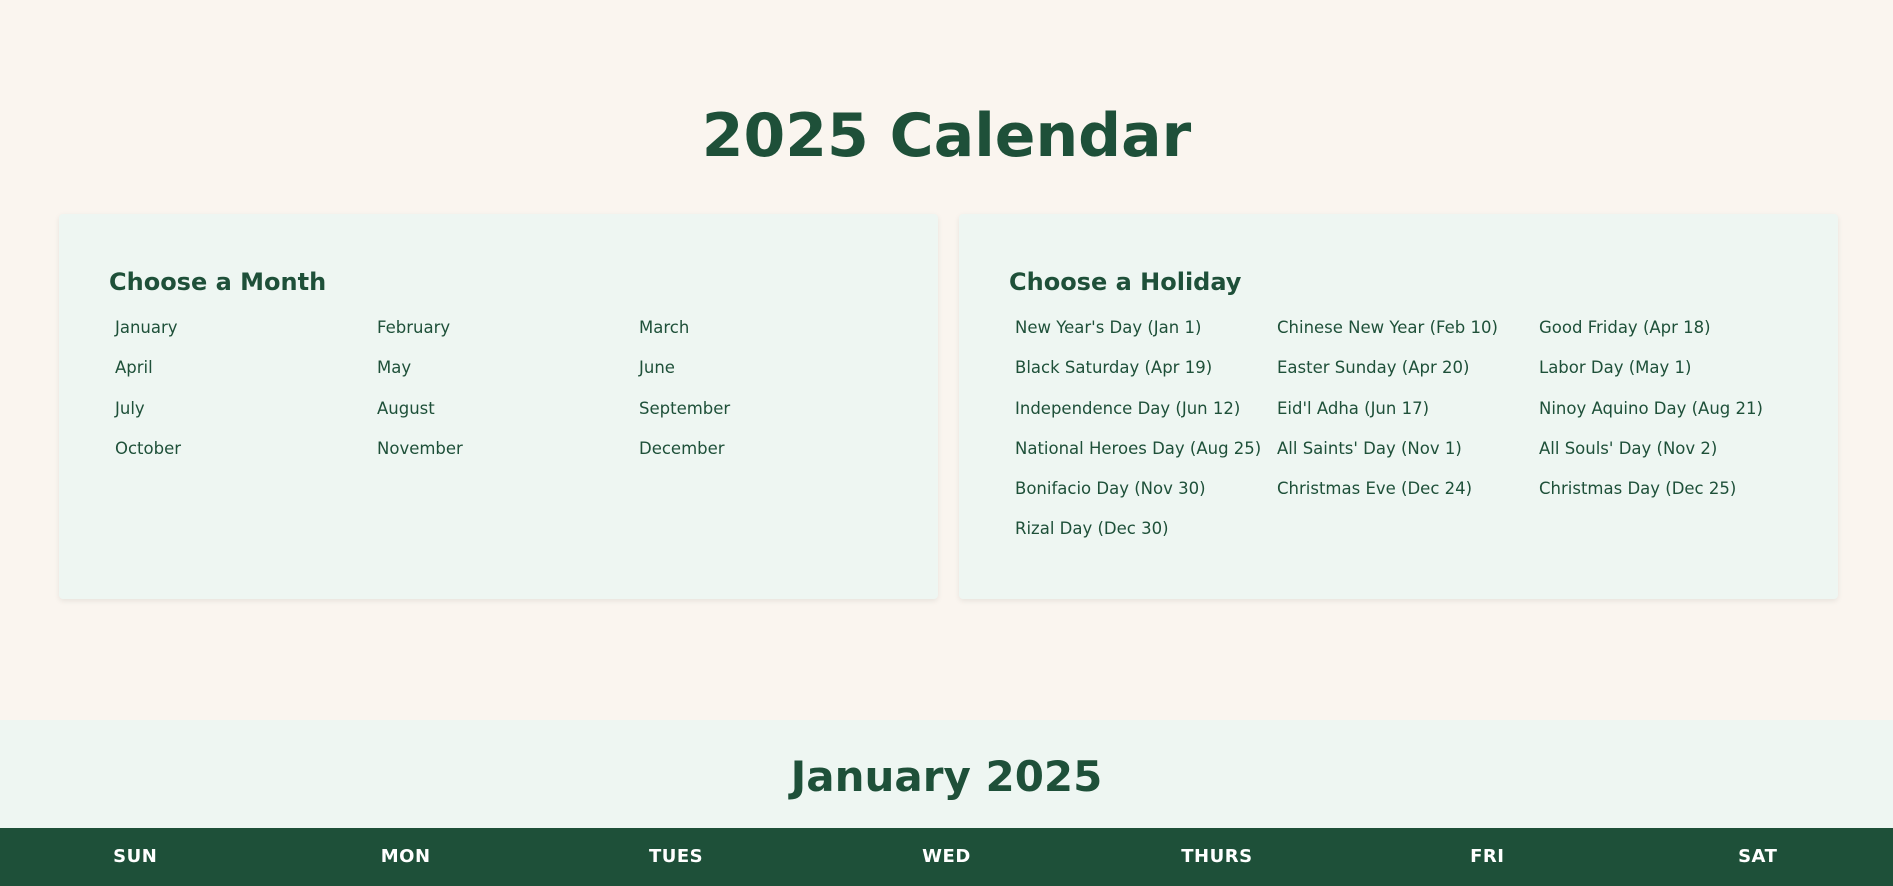  I want to click on holiday-link-new-years-day: New Year's Day (Jan 1), so click(1146, 336).